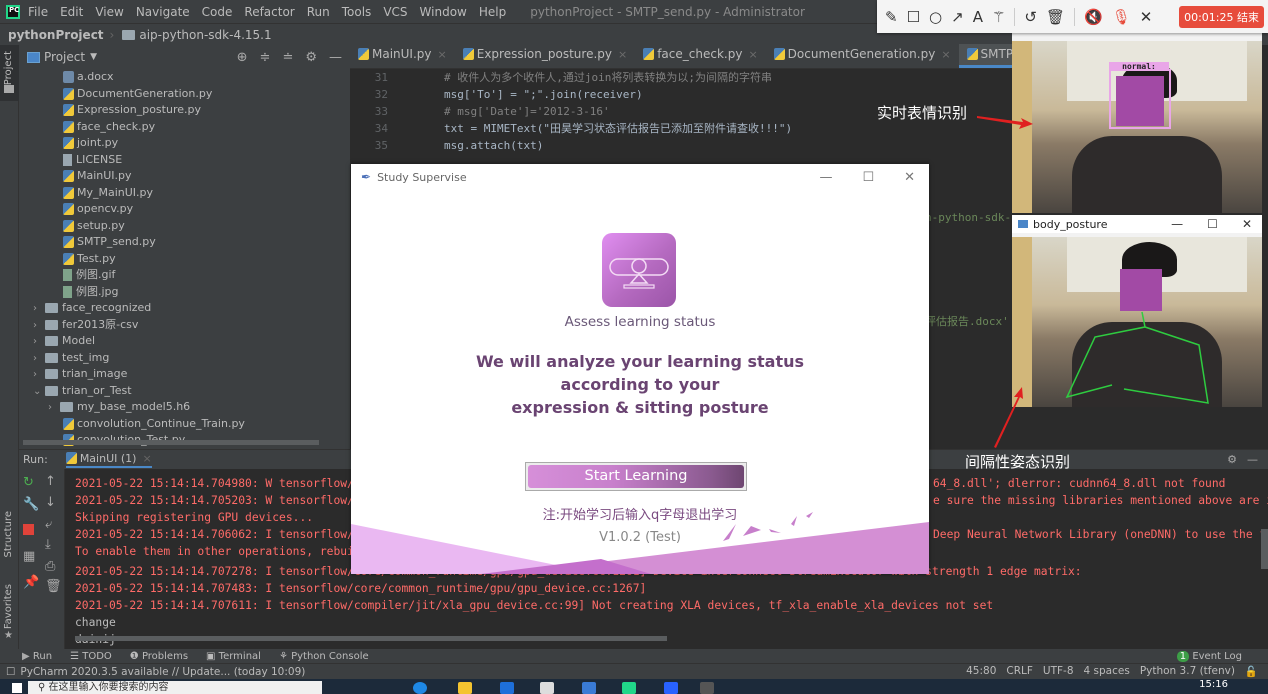  I want to click on structure-tool-tab: Structure, so click(9, 540).